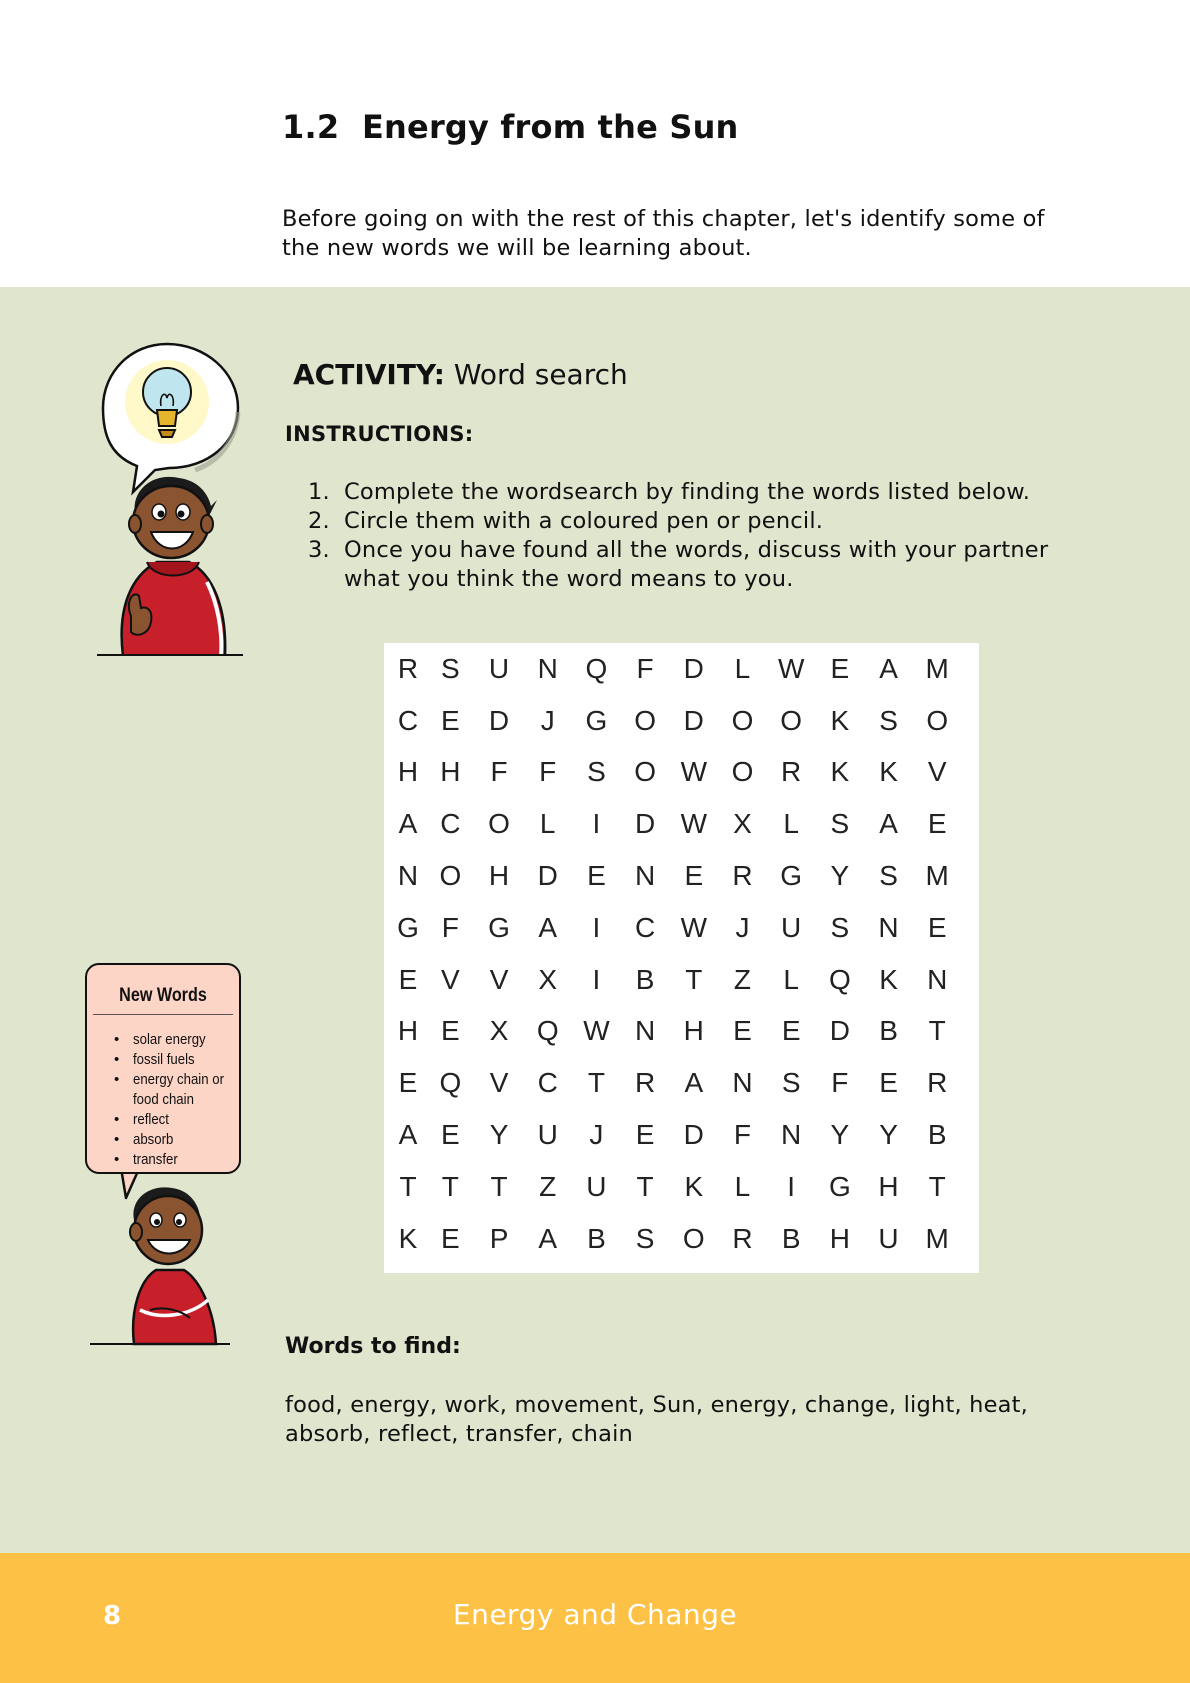  I want to click on grid-letter: M, so click(937, 669).